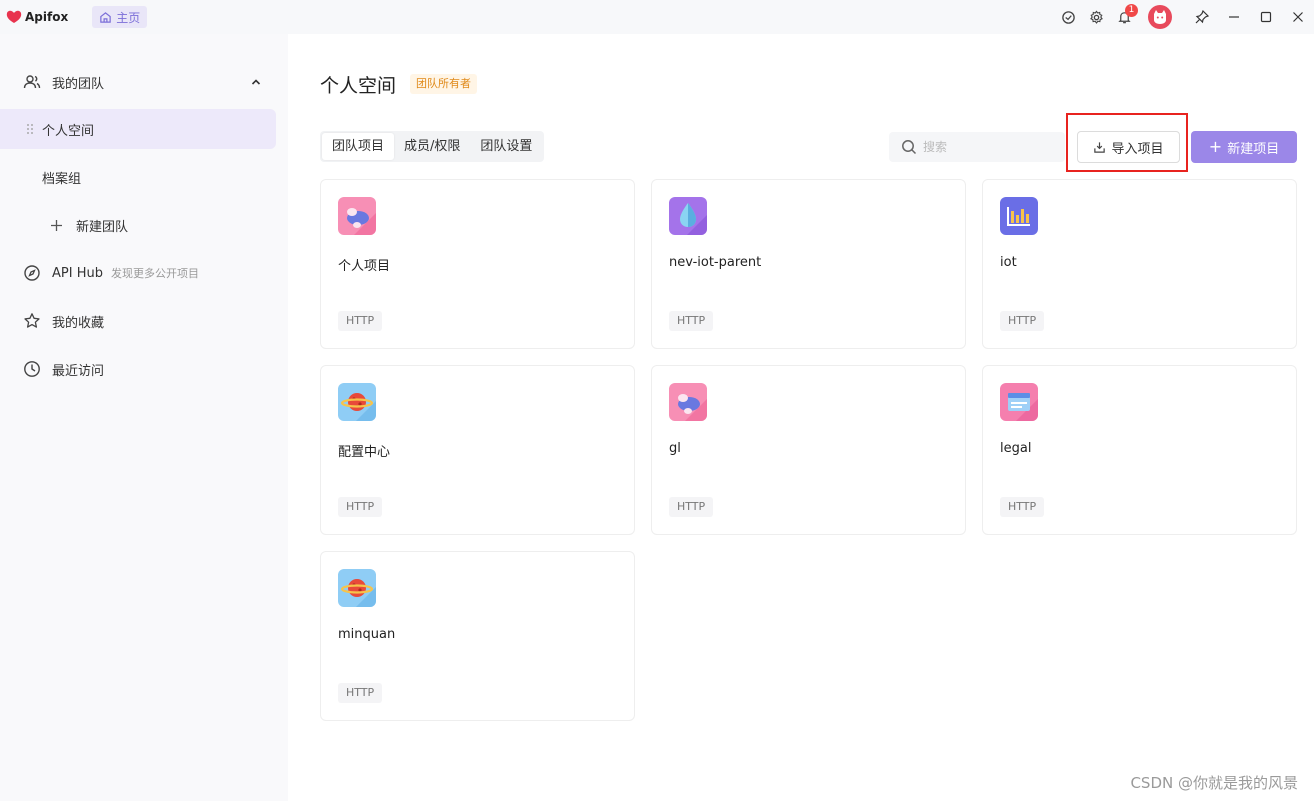 The image size is (1314, 801). I want to click on sidebar-item-label: API Hub, so click(77, 273).